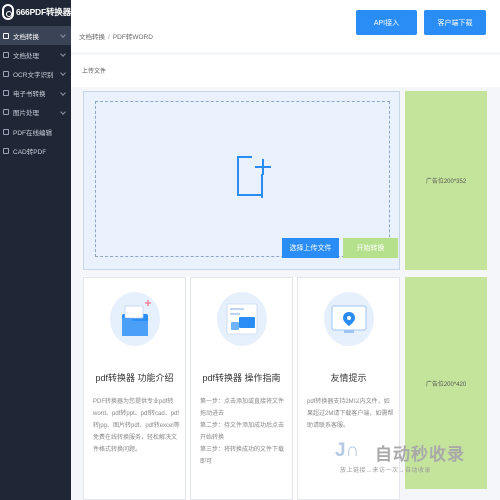 The height and width of the screenshot is (500, 500). Describe the element at coordinates (6, 35) in the screenshot. I see `document-icon` at that location.